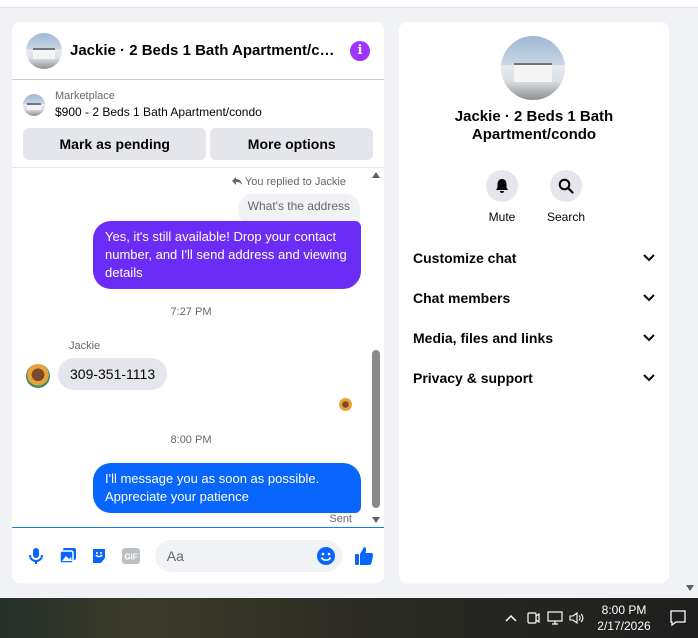 The height and width of the screenshot is (638, 698). I want to click on network-icon, so click(555, 618).